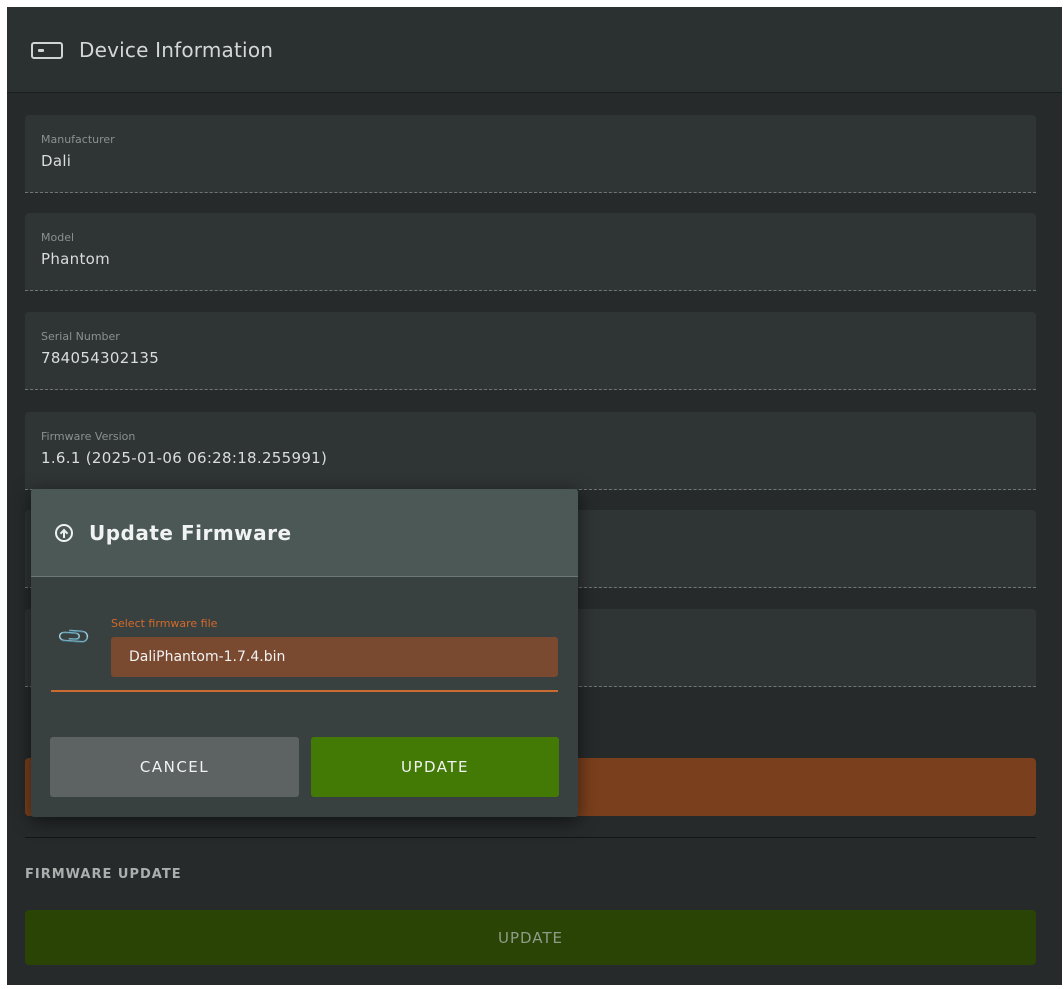  Describe the element at coordinates (184, 458) in the screenshot. I see `firmware-version-value: 1.6.1 (2025-01-06 06:28:18.255991)` at that location.